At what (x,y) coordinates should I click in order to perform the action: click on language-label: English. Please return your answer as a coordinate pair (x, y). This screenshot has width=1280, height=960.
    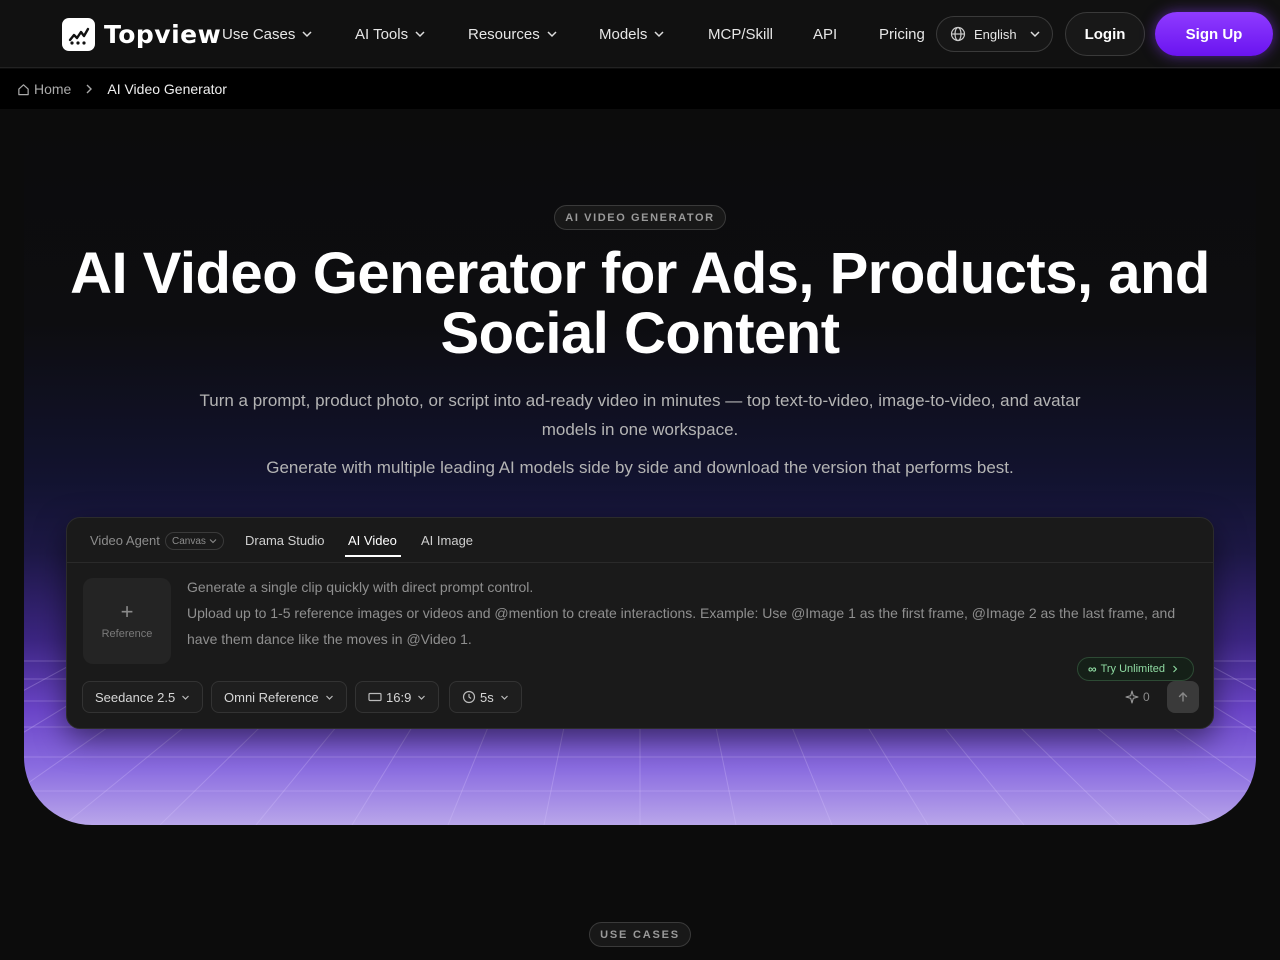
    Looking at the image, I should click on (995, 34).